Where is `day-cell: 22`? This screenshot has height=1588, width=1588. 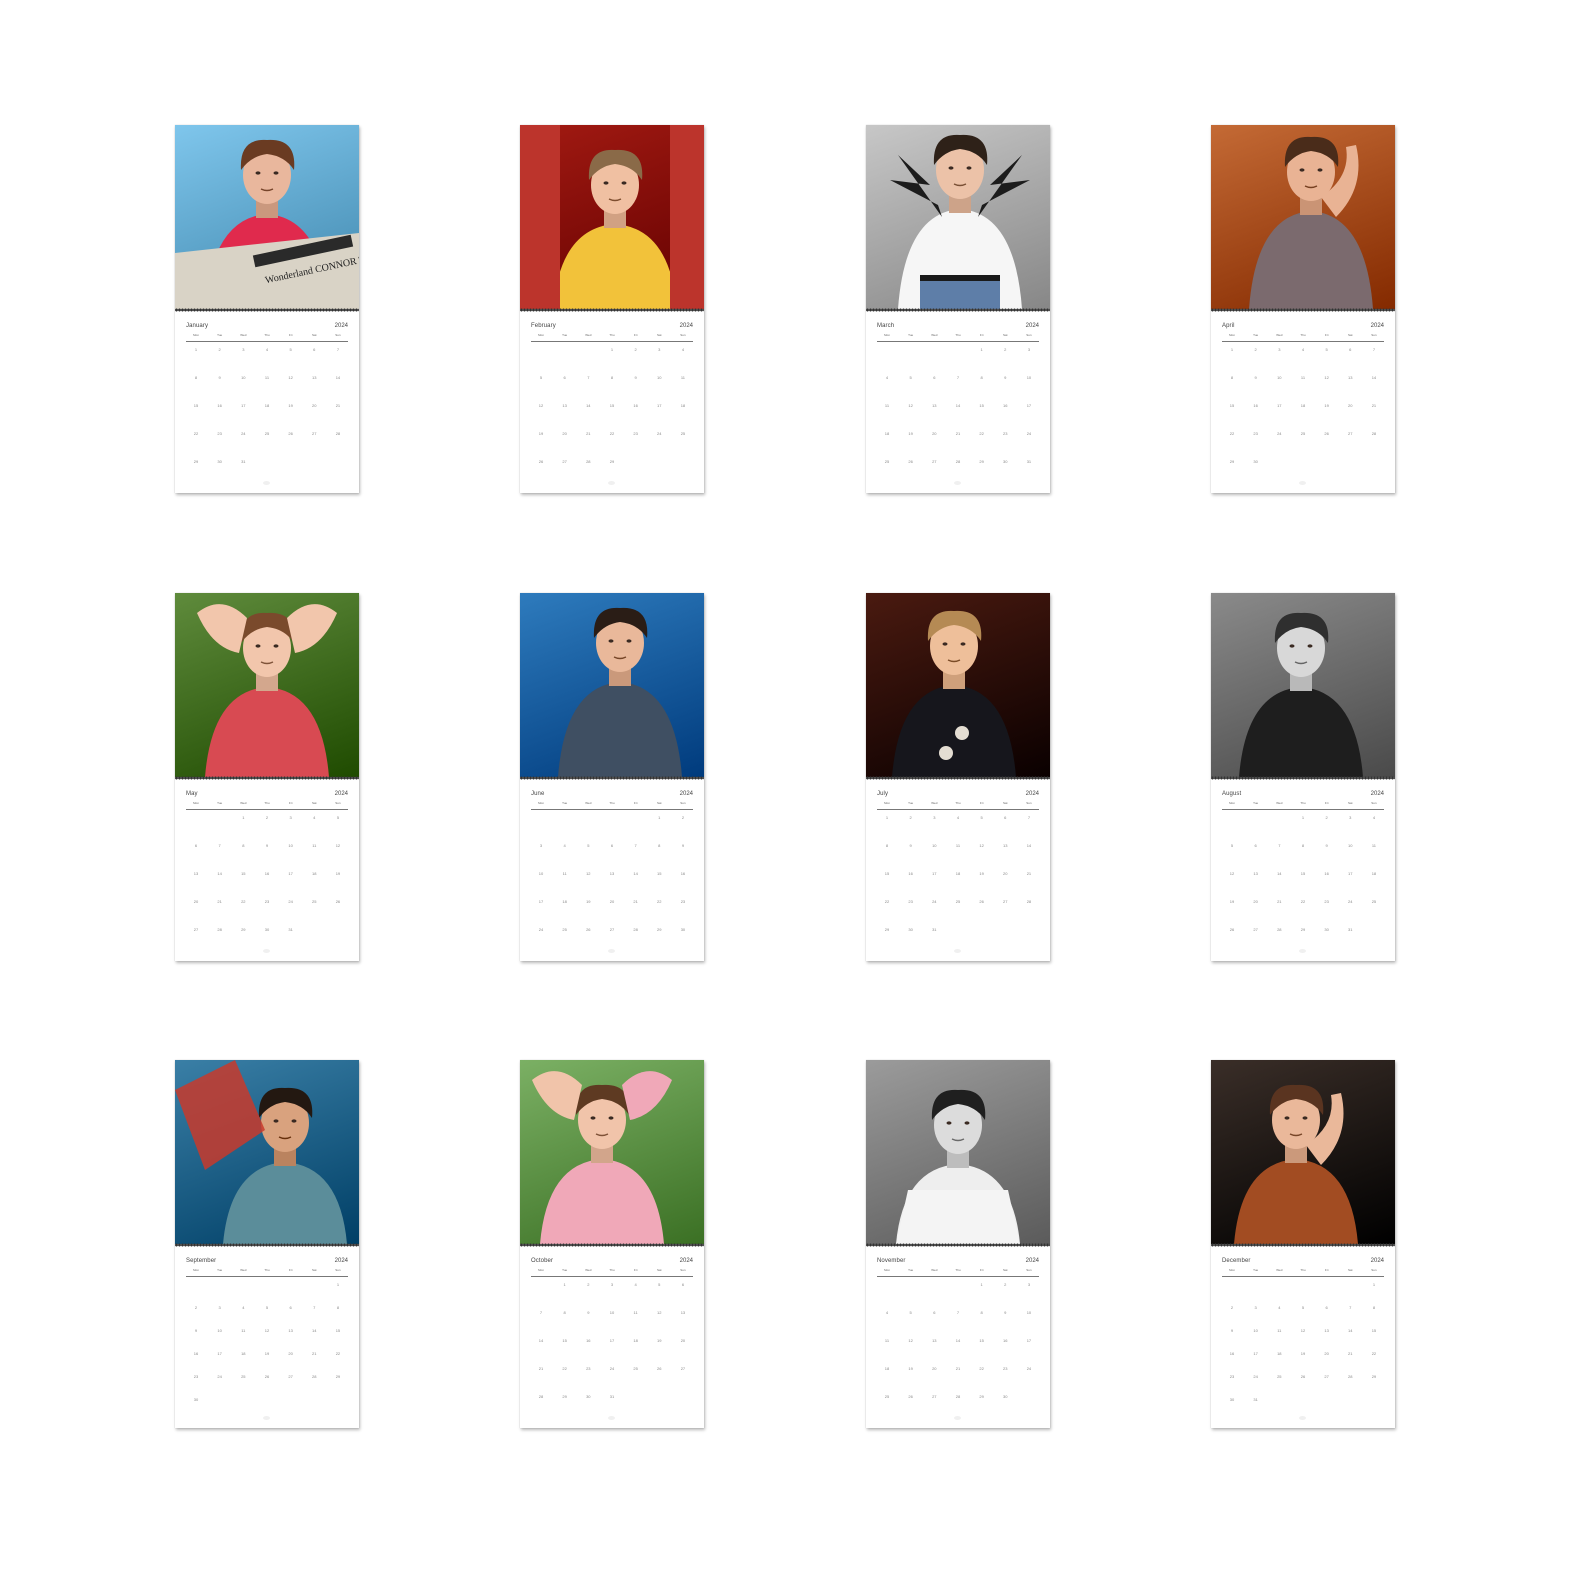 day-cell: 22 is located at coordinates (196, 434).